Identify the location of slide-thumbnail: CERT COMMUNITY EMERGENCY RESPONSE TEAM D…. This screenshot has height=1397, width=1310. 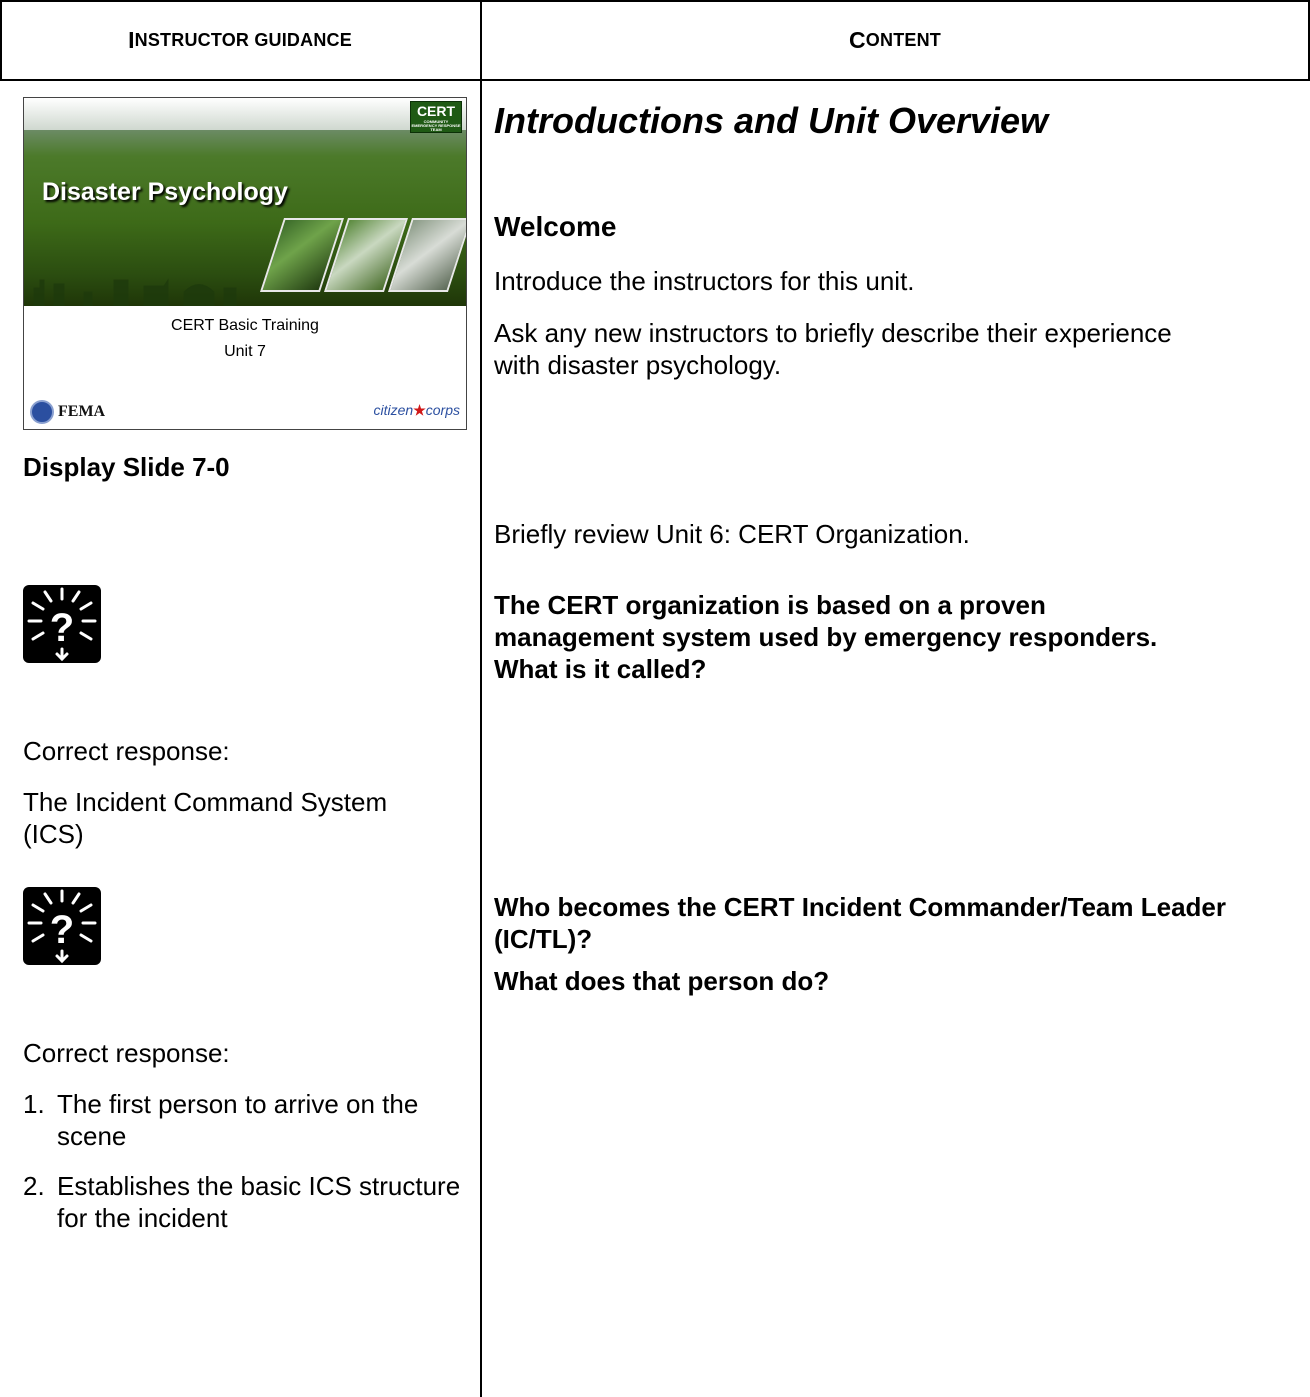
(245, 263).